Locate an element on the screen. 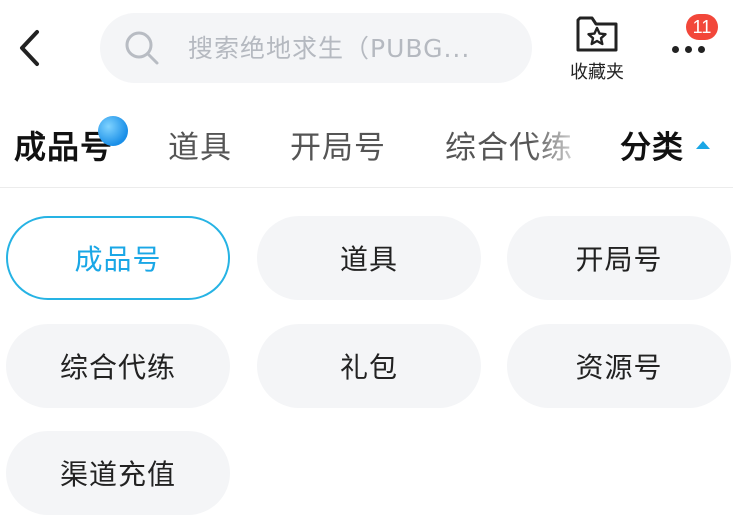 The width and height of the screenshot is (733, 524). category-toggle: 分类 is located at coordinates (665, 144).